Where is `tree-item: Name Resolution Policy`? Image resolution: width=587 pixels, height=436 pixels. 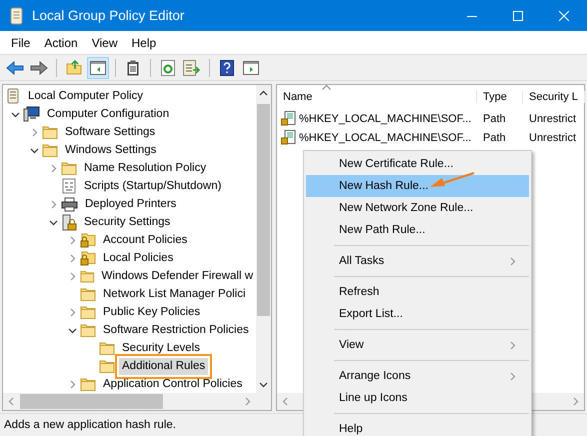
tree-item: Name Resolution Policy is located at coordinates (145, 168).